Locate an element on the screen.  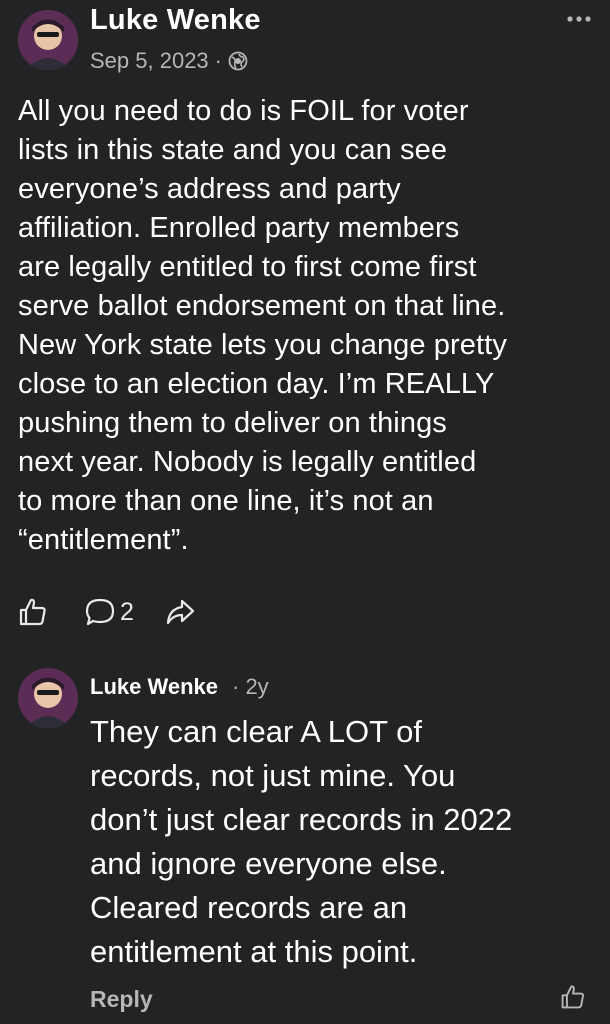
comment-author-name: Luke Wenke is located at coordinates (154, 687).